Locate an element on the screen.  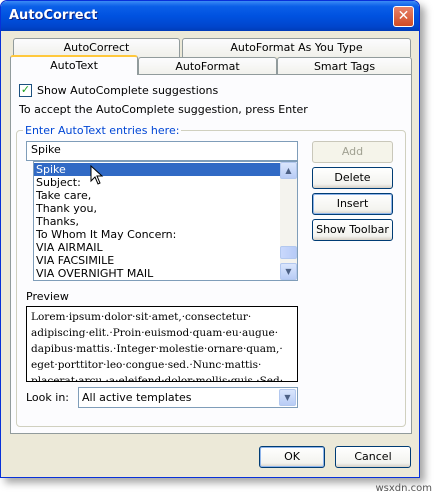
show-toolbar-button: Show Toolbar is located at coordinates (352, 230).